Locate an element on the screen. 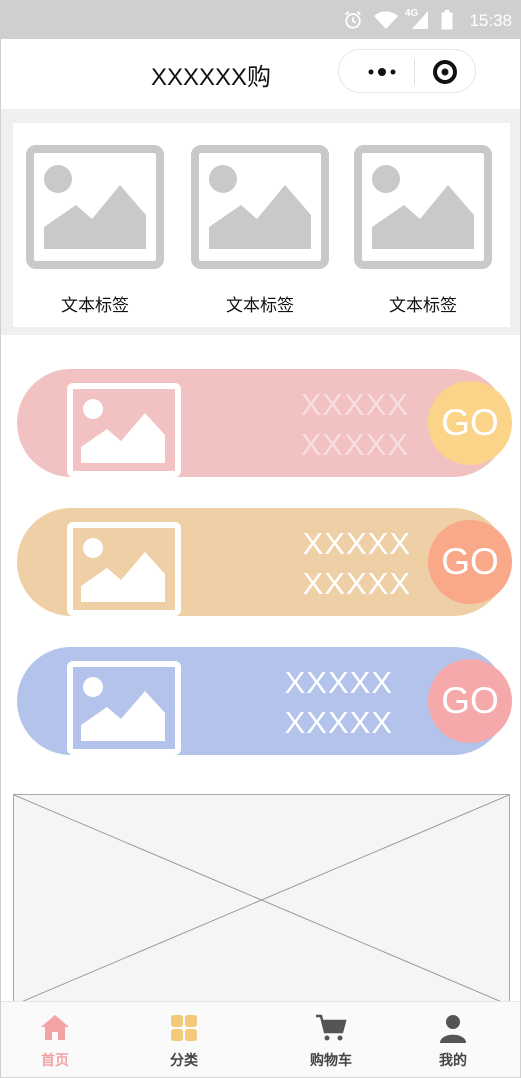 This screenshot has height=1078, width=521. tab-category: 分类 is located at coordinates (184, 1042).